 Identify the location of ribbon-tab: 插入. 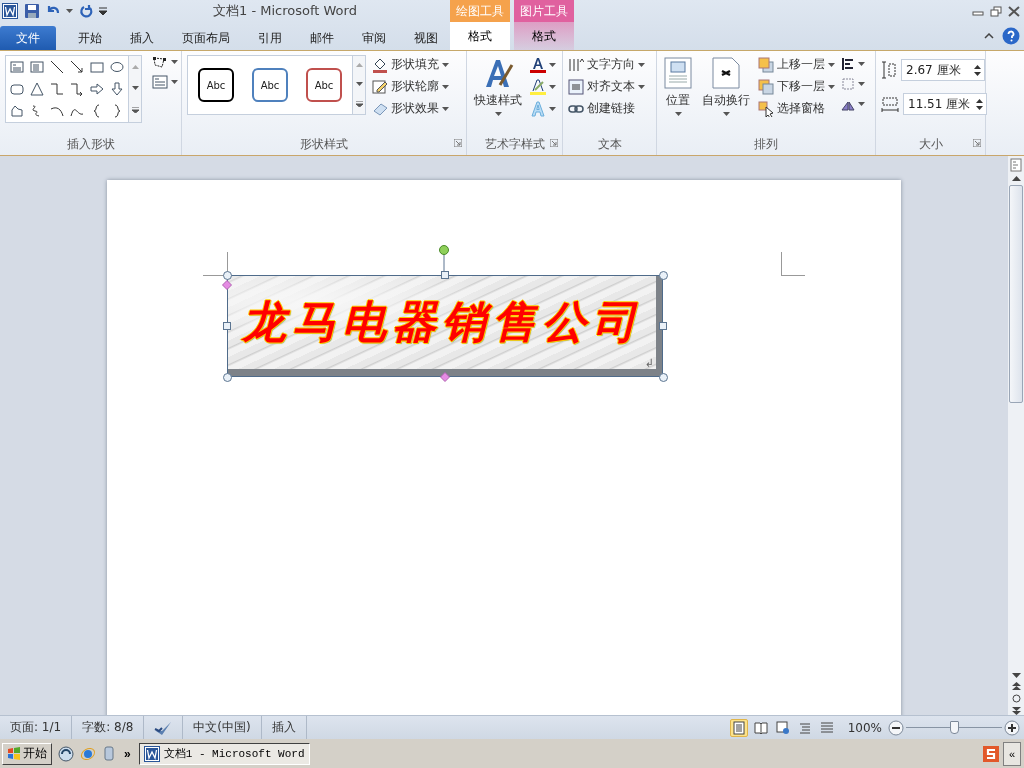
(142, 38).